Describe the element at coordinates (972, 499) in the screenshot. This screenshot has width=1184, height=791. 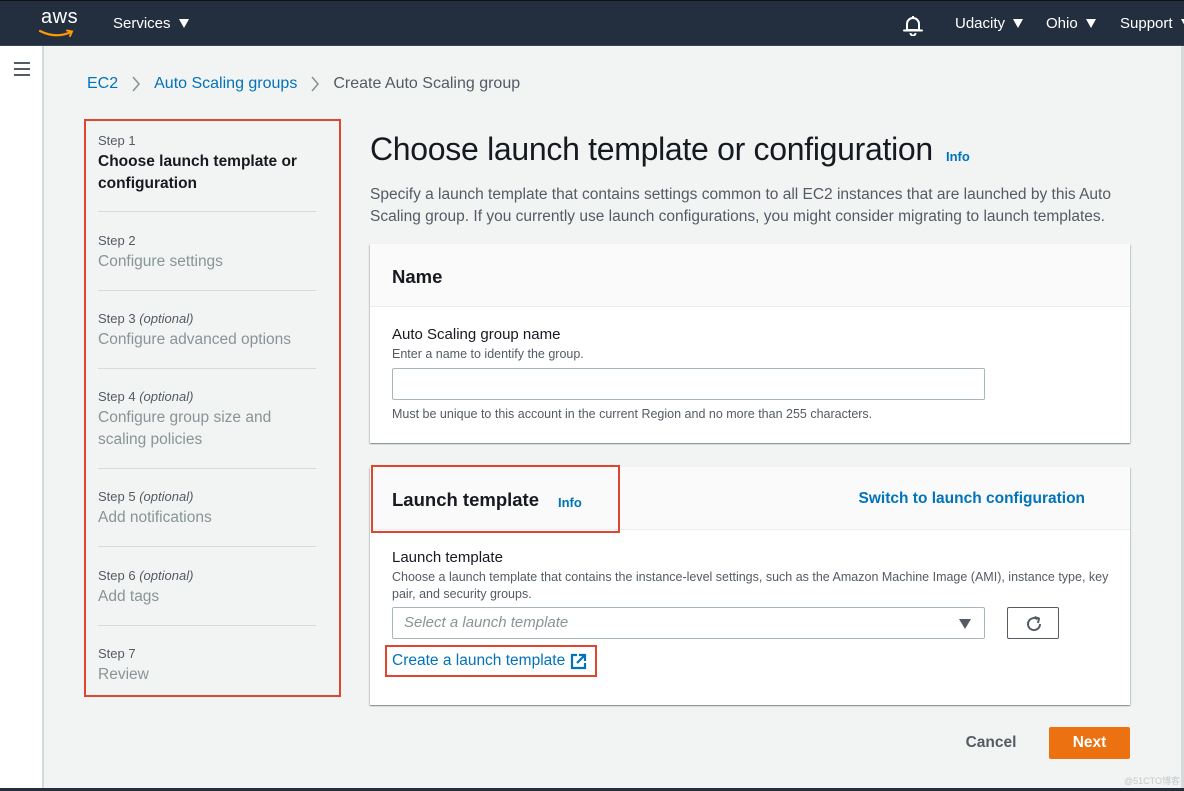
I see `switch-to-launch-configuration-link: Switch to launch configuration` at that location.